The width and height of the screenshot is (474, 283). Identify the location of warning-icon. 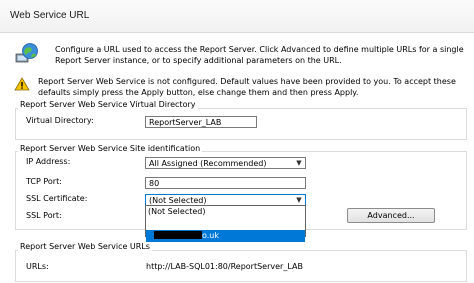
(22, 84).